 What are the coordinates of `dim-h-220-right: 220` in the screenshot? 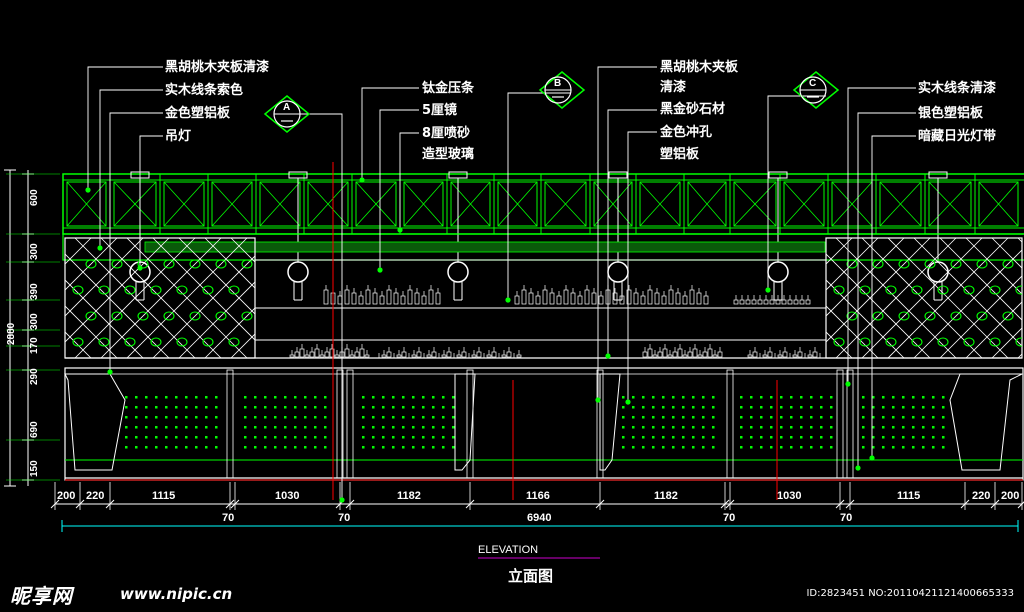 It's located at (981, 496).